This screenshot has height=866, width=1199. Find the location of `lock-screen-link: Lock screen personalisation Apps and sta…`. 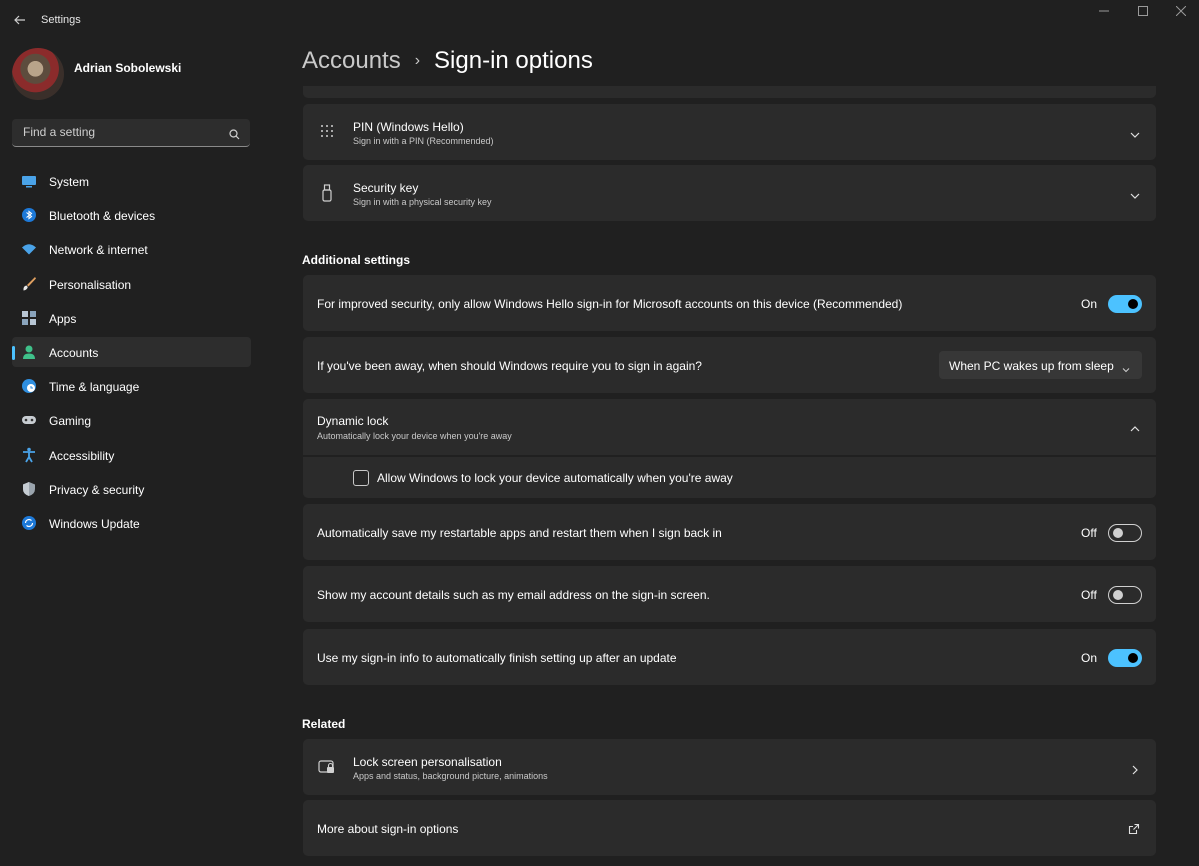

lock-screen-link: Lock screen personalisation Apps and sta… is located at coordinates (729, 767).